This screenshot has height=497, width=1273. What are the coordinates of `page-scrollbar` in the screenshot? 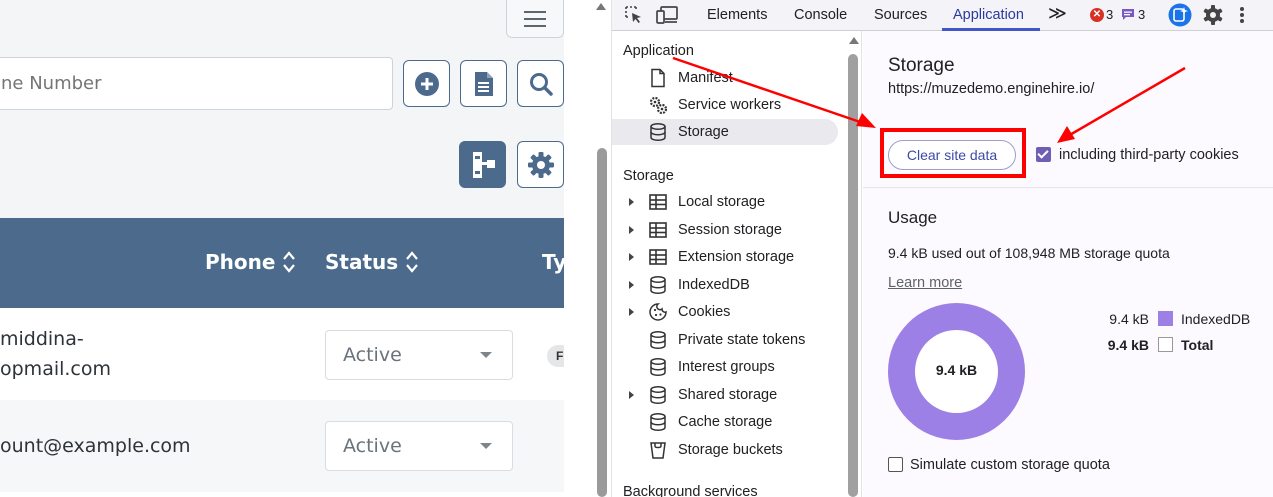 It's located at (588, 248).